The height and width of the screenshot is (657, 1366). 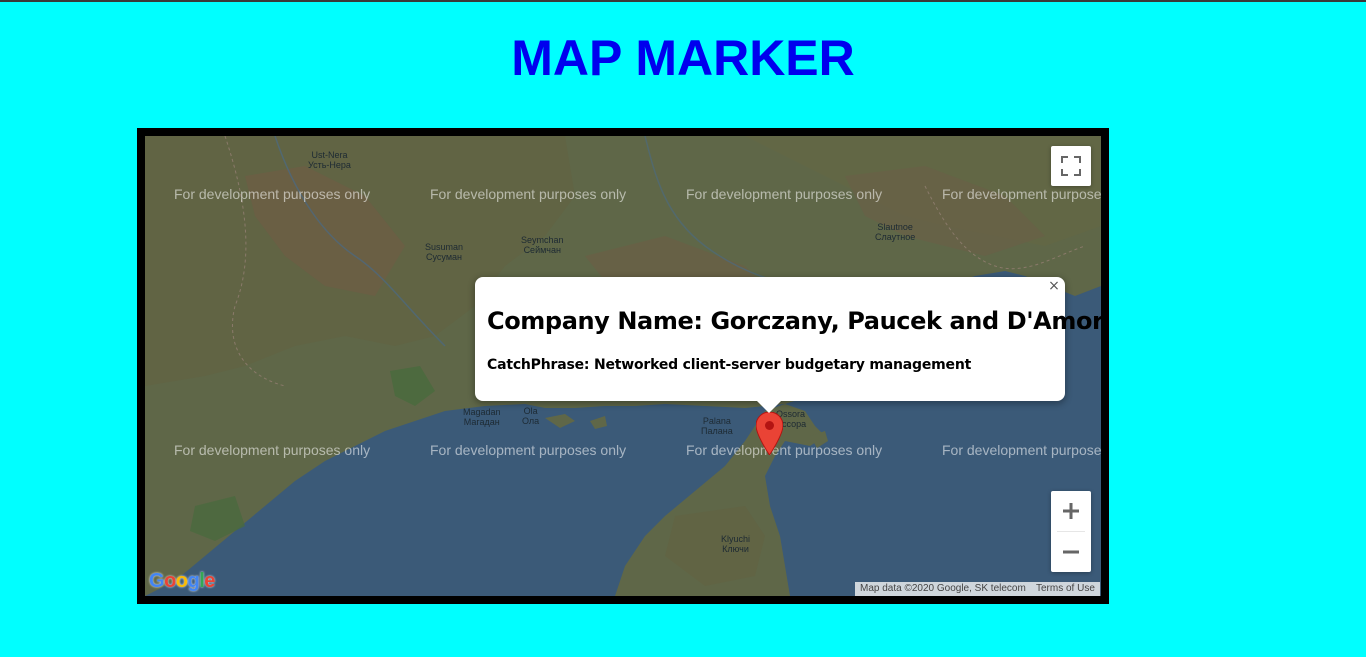 I want to click on fullscreen-icon, so click(x=1071, y=166).